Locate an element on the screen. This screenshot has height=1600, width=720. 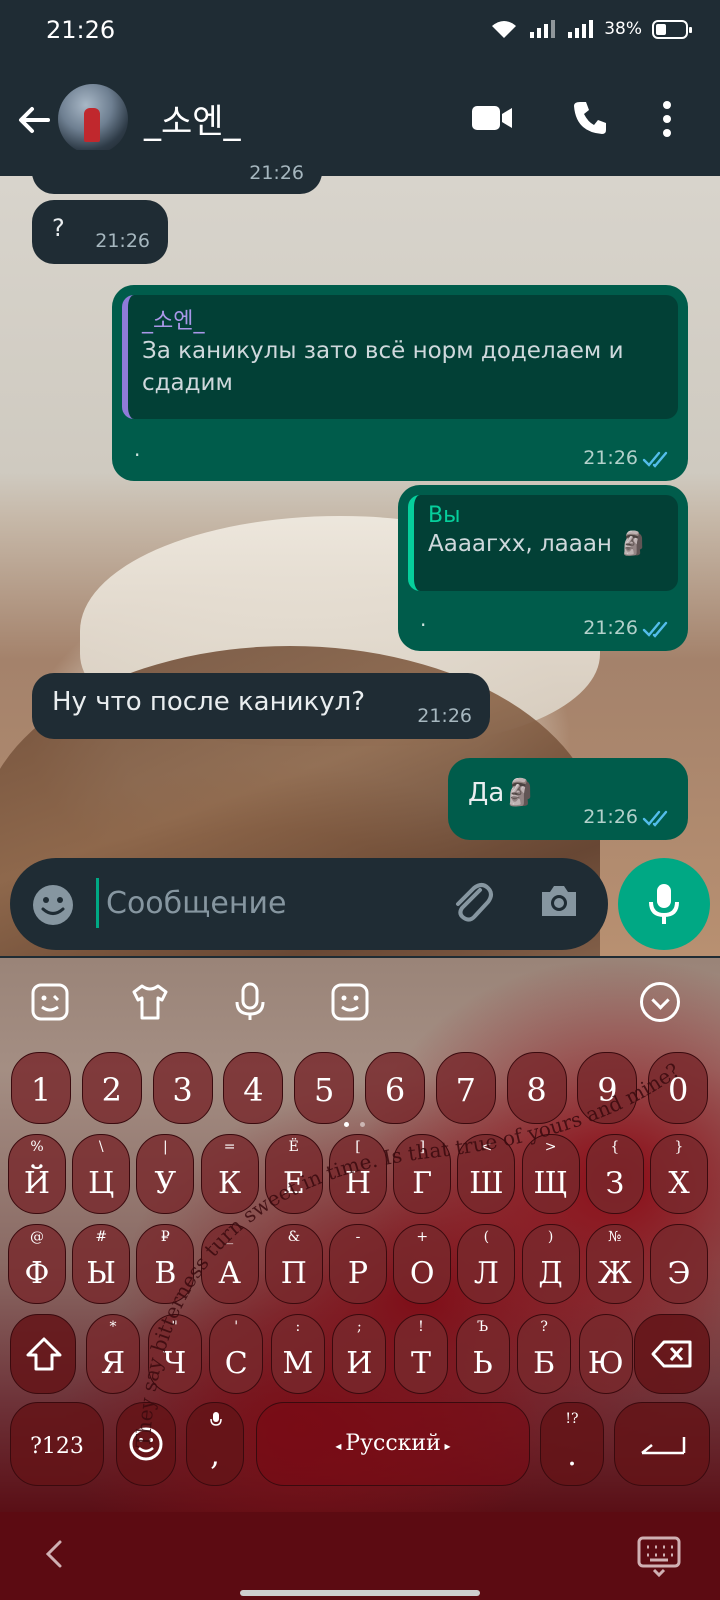
symbols-key: ?123 is located at coordinates (57, 1444).